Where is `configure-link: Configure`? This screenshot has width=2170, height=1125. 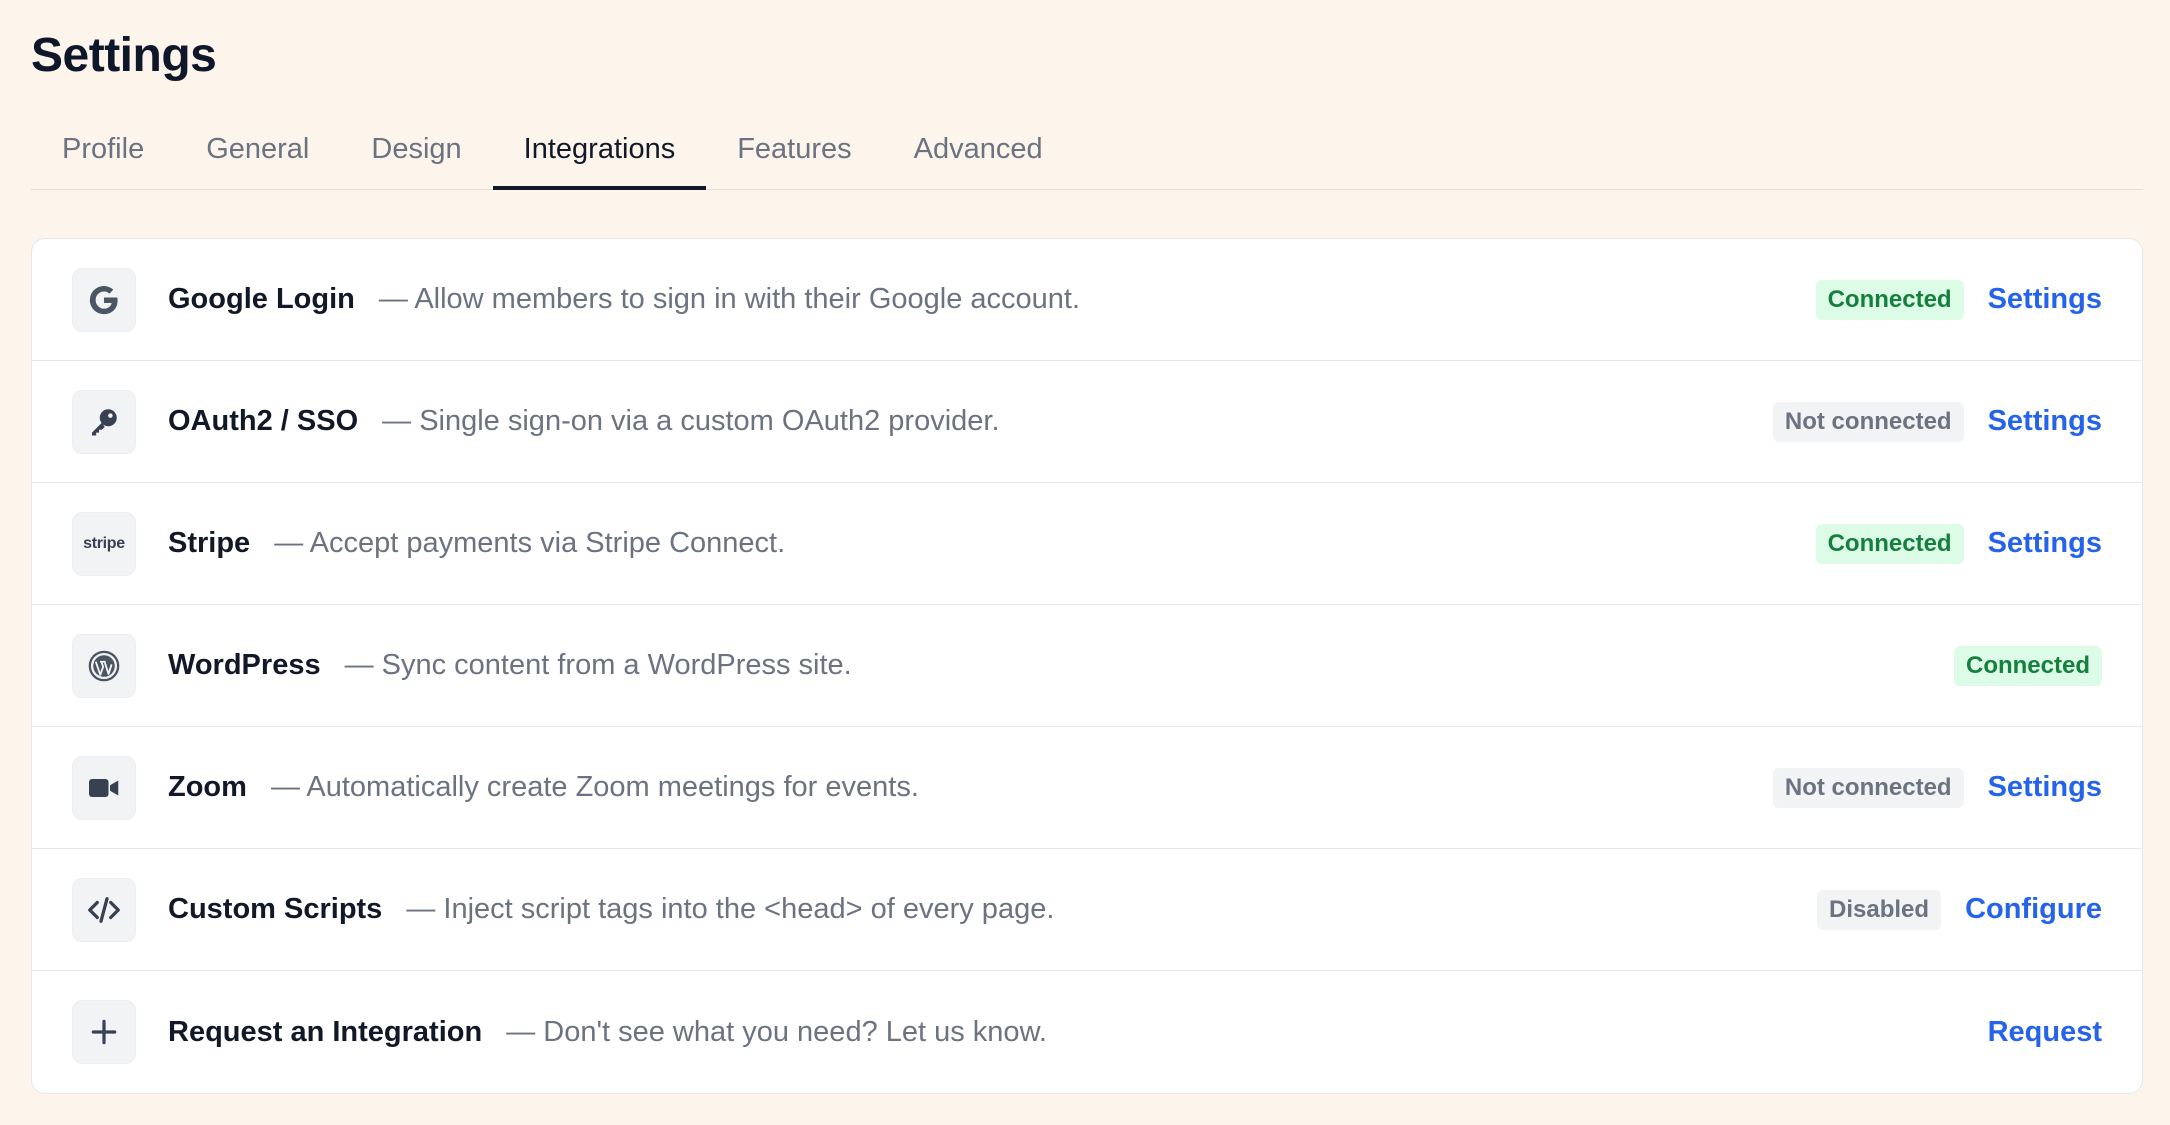 configure-link: Configure is located at coordinates (2033, 909).